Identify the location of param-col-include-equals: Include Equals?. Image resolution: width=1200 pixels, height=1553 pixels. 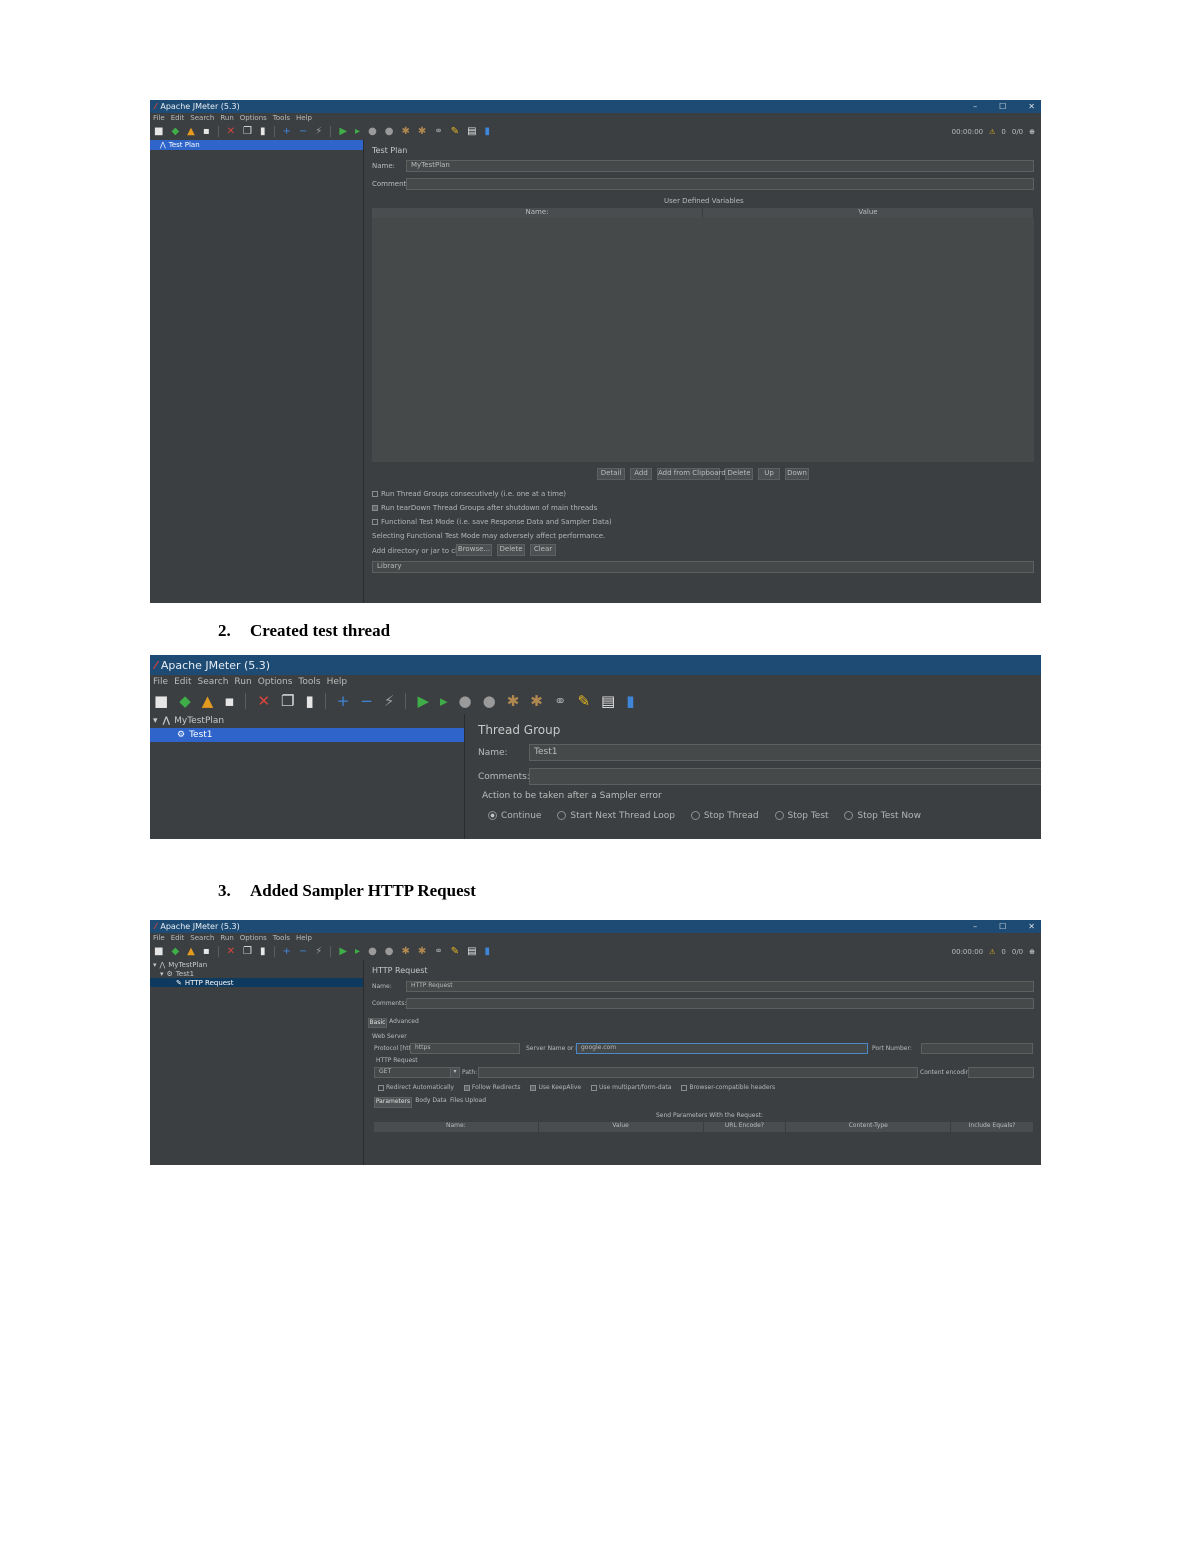
(992, 1127).